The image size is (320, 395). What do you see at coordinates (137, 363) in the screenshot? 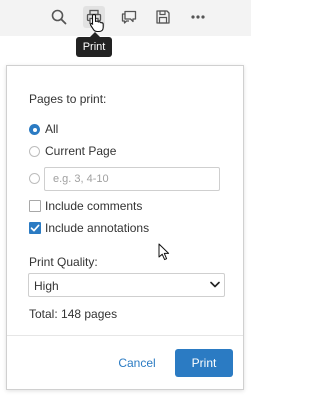
I see `cancel-button: Cancel` at bounding box center [137, 363].